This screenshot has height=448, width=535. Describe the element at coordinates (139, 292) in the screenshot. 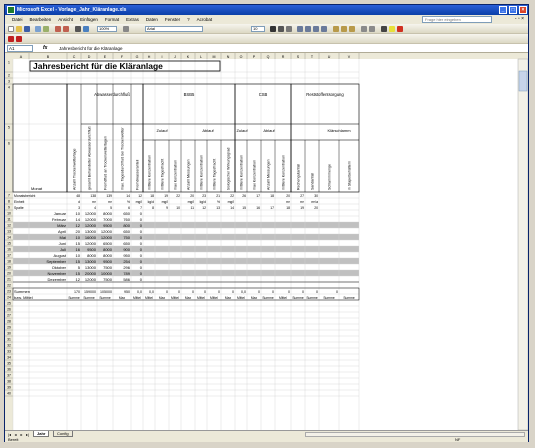

I see `summen-value: 0,0` at that location.